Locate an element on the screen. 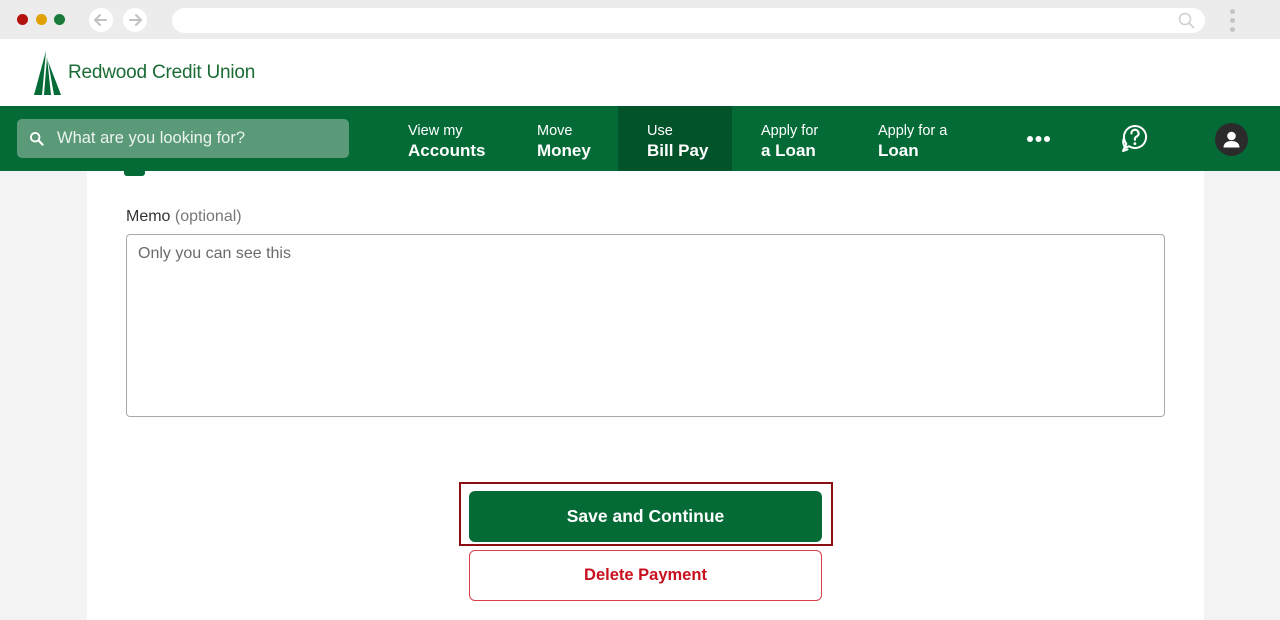  nav-item-label-top: Apply for a is located at coordinates (913, 131).